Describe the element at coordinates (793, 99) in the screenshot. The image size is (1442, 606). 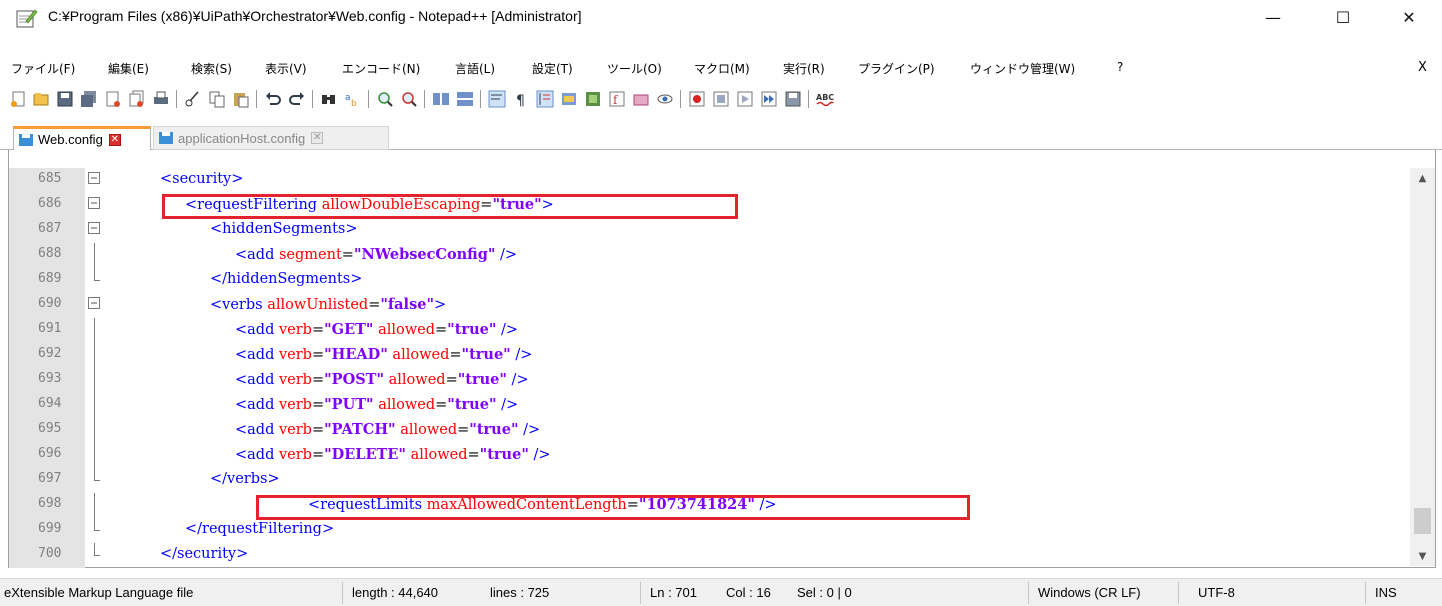
I see `macro-save-icon` at that location.